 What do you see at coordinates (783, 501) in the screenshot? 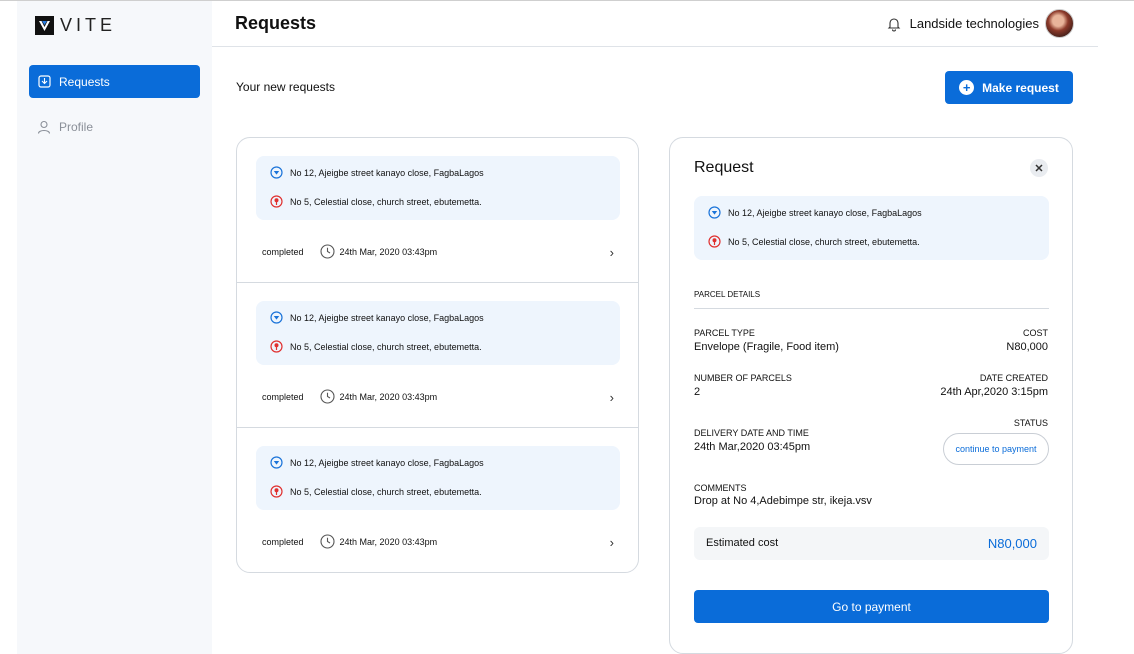
I see `comments-value: Drop at No 4,Adebimpe str, ikeja.vsv` at bounding box center [783, 501].